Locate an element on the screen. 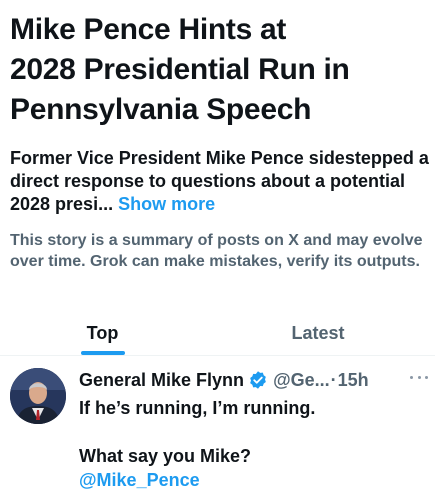  headline-line-1: Mike Pence Hints at is located at coordinates (148, 29).